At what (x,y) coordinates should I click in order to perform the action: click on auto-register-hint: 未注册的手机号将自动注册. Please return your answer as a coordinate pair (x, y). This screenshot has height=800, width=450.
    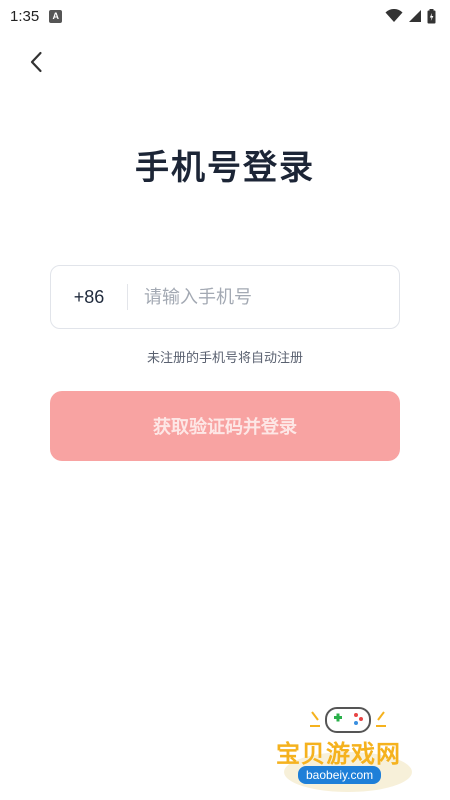
    Looking at the image, I should click on (224, 358).